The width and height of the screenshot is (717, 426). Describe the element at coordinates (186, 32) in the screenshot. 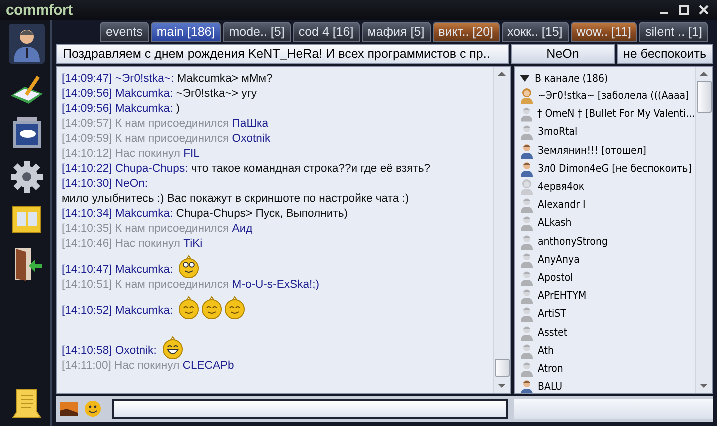

I see `channel-tab: main [186]` at that location.